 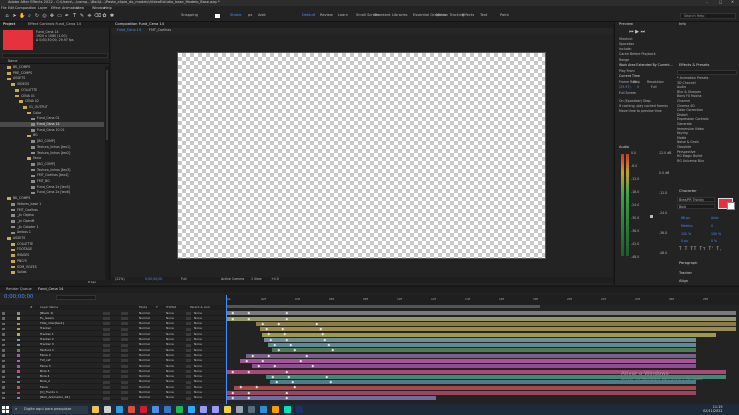 What do you see at coordinates (112, 398) in the screenshot?
I see `layer-row: [Null_Animador_16] Normal None None` at bounding box center [112, 398].